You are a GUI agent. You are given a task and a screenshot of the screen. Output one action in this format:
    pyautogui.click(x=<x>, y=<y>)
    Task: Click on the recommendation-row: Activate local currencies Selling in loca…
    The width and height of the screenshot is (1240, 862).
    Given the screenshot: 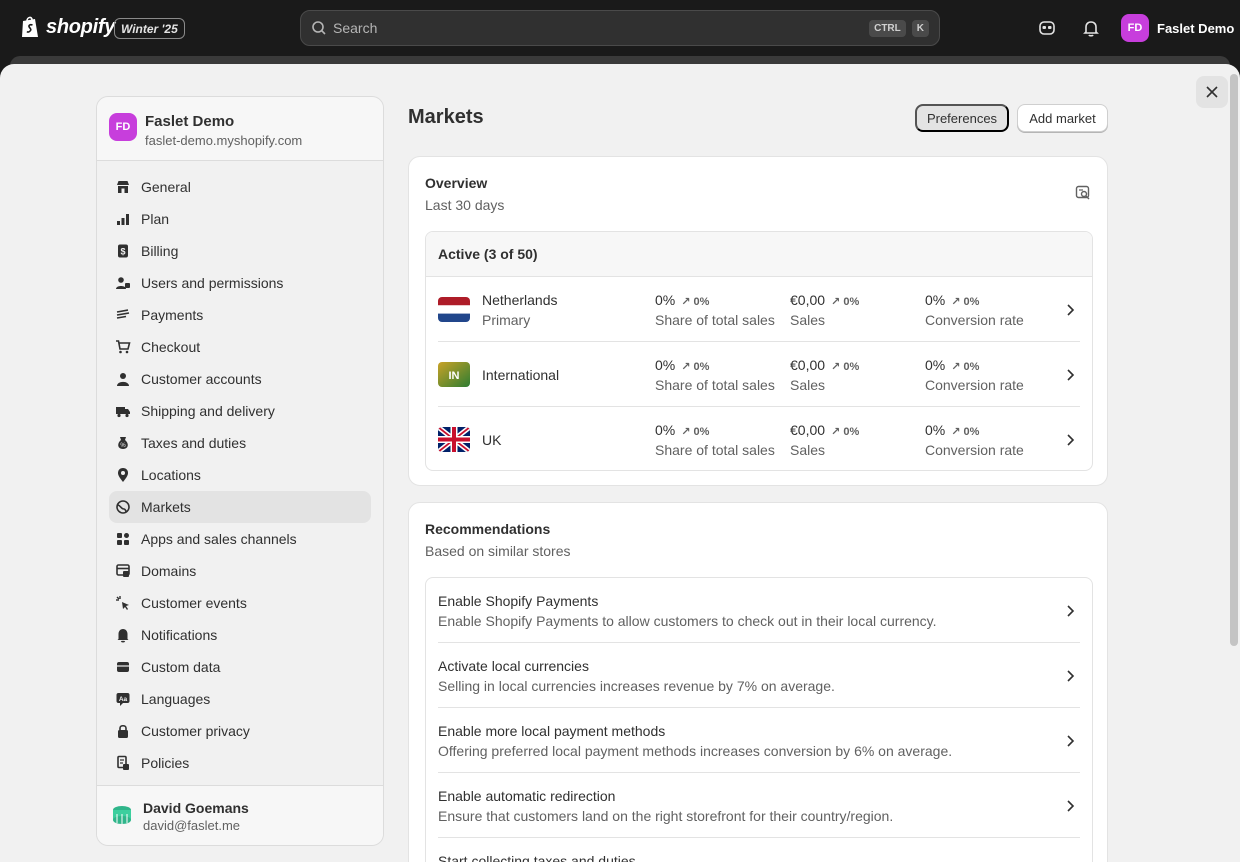 What is the action you would take?
    pyautogui.click(x=759, y=675)
    